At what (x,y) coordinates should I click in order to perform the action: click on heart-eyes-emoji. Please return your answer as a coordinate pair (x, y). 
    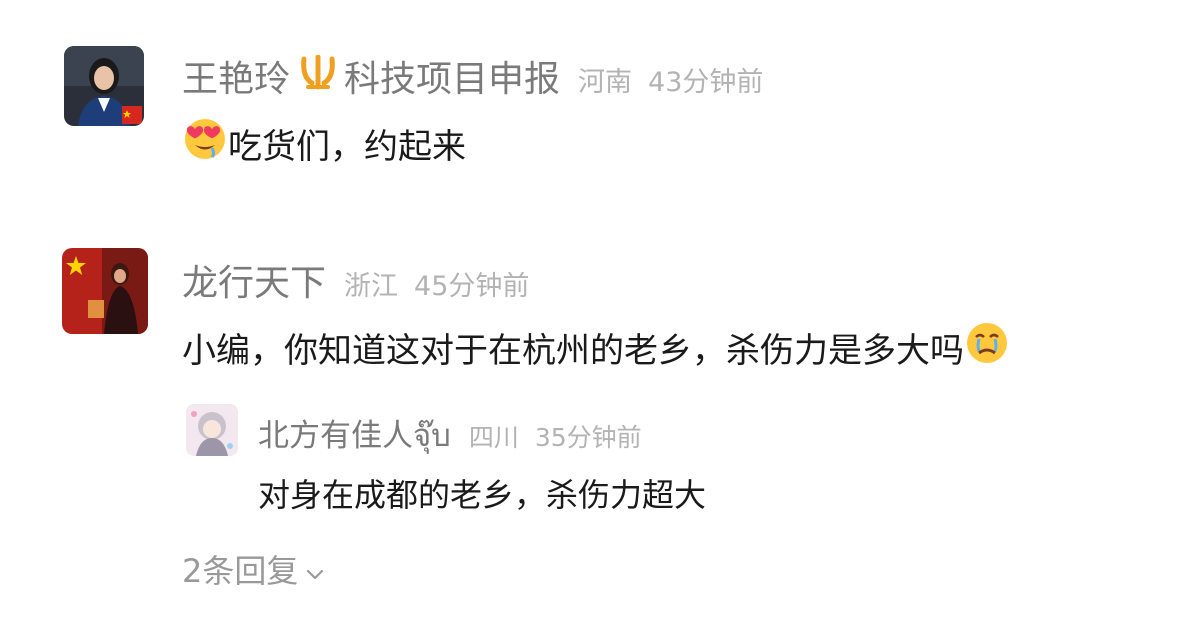
    Looking at the image, I should click on (205, 143).